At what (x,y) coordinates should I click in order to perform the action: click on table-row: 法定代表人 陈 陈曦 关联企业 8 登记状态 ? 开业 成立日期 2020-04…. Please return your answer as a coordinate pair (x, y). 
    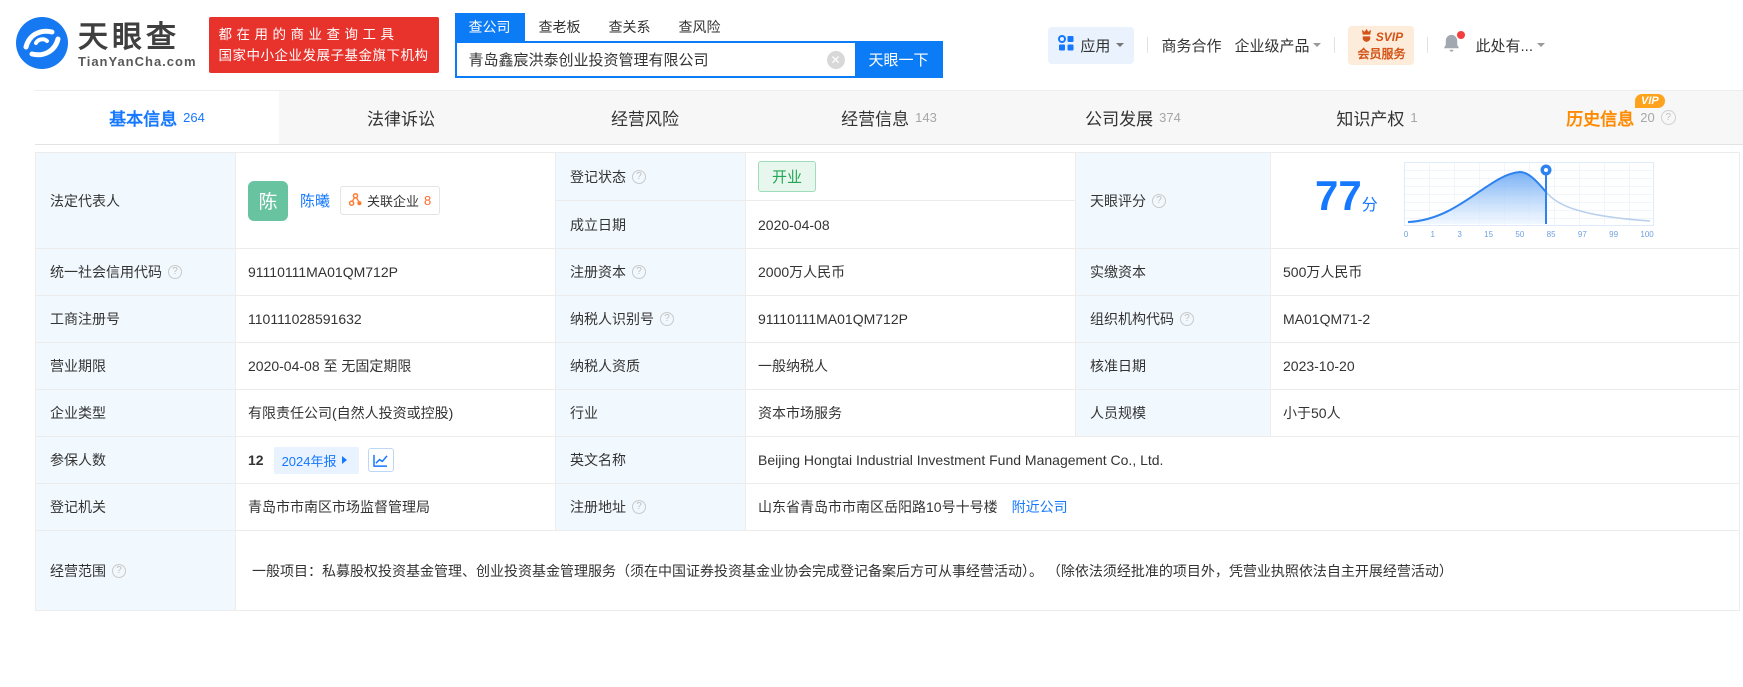
    Looking at the image, I should click on (888, 201).